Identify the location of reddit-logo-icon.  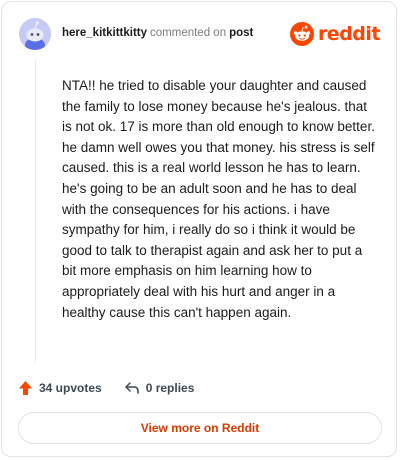
(301, 34).